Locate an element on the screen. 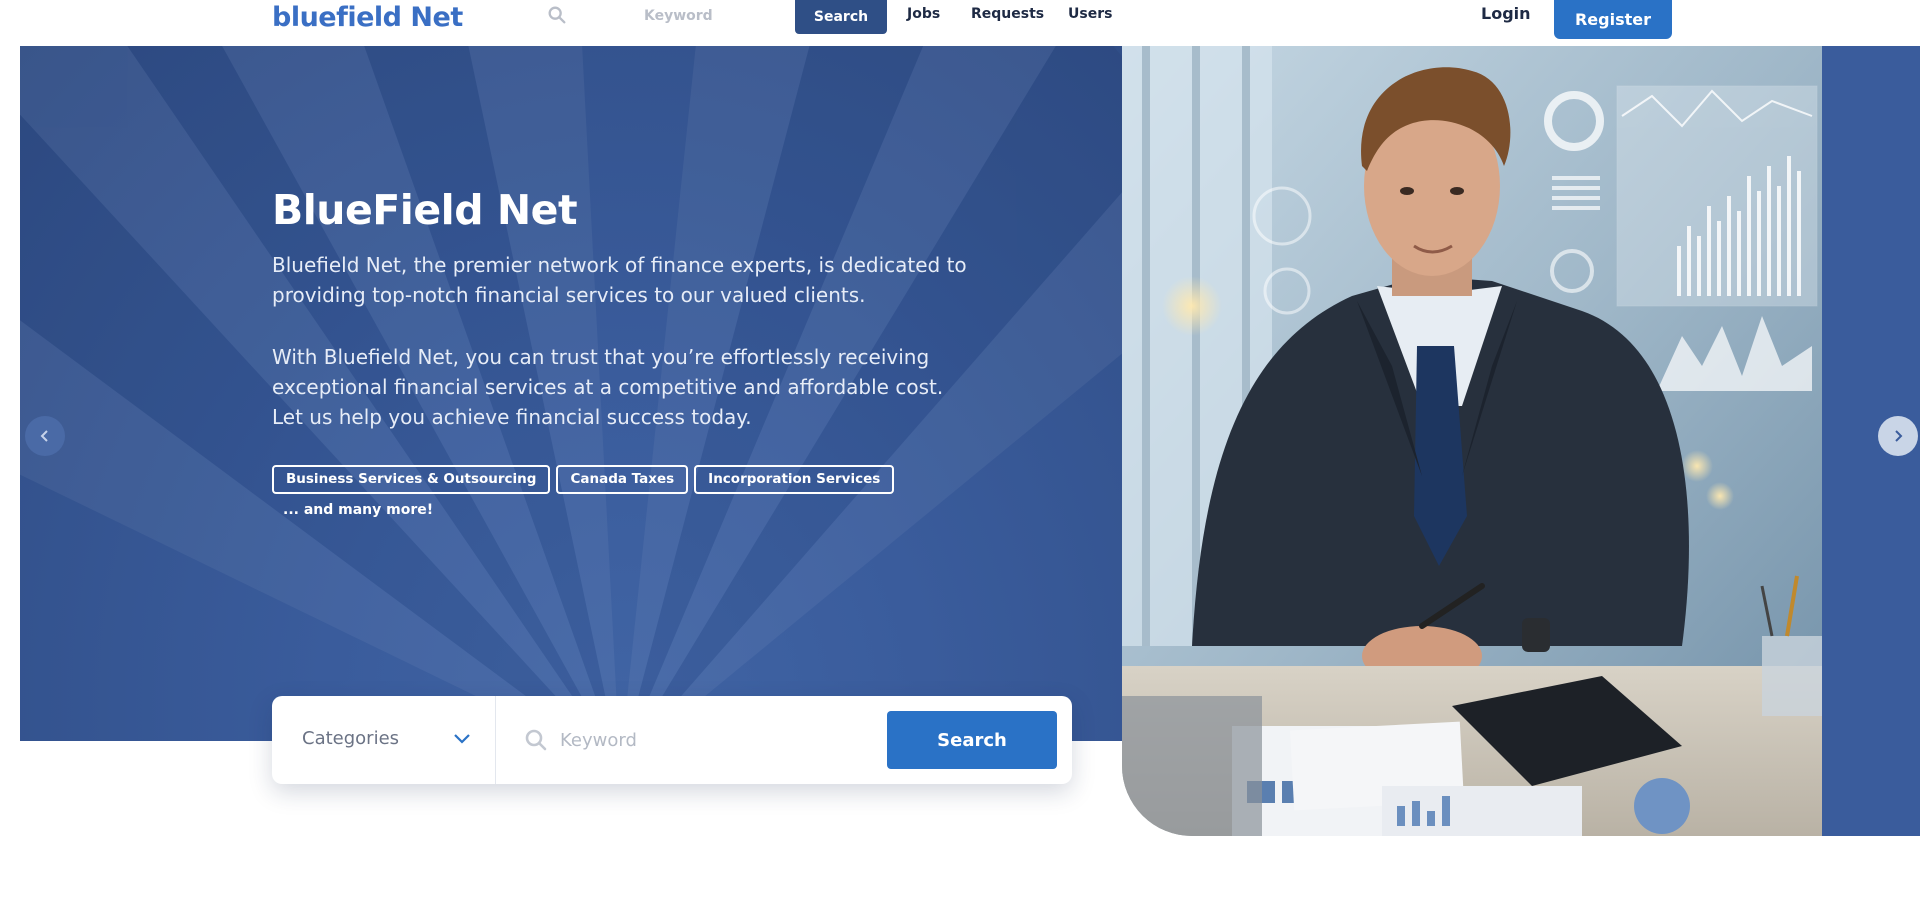 This screenshot has width=1920, height=916. carousel-prev-button is located at coordinates (45, 436).